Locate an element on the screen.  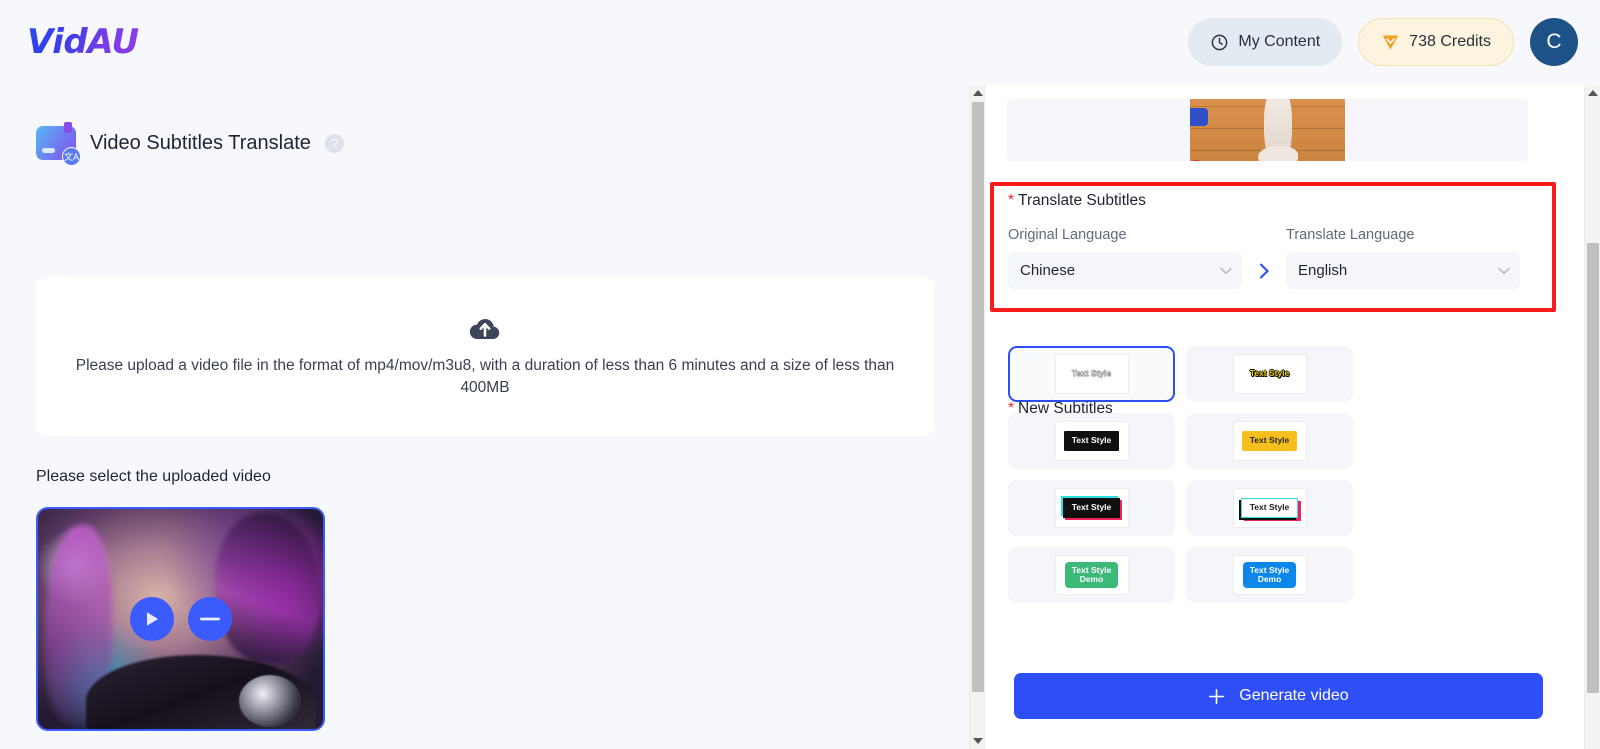
subtitle-style-tile-8: Text Style Demo is located at coordinates (1269, 575).